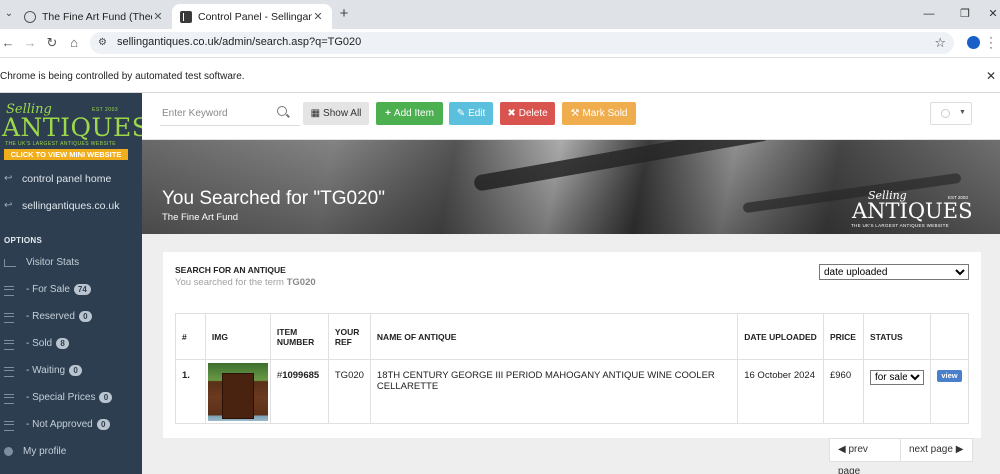 The image size is (1000, 474). What do you see at coordinates (46, 370) in the screenshot?
I see `sidebar-item-label: - Waiting` at bounding box center [46, 370].